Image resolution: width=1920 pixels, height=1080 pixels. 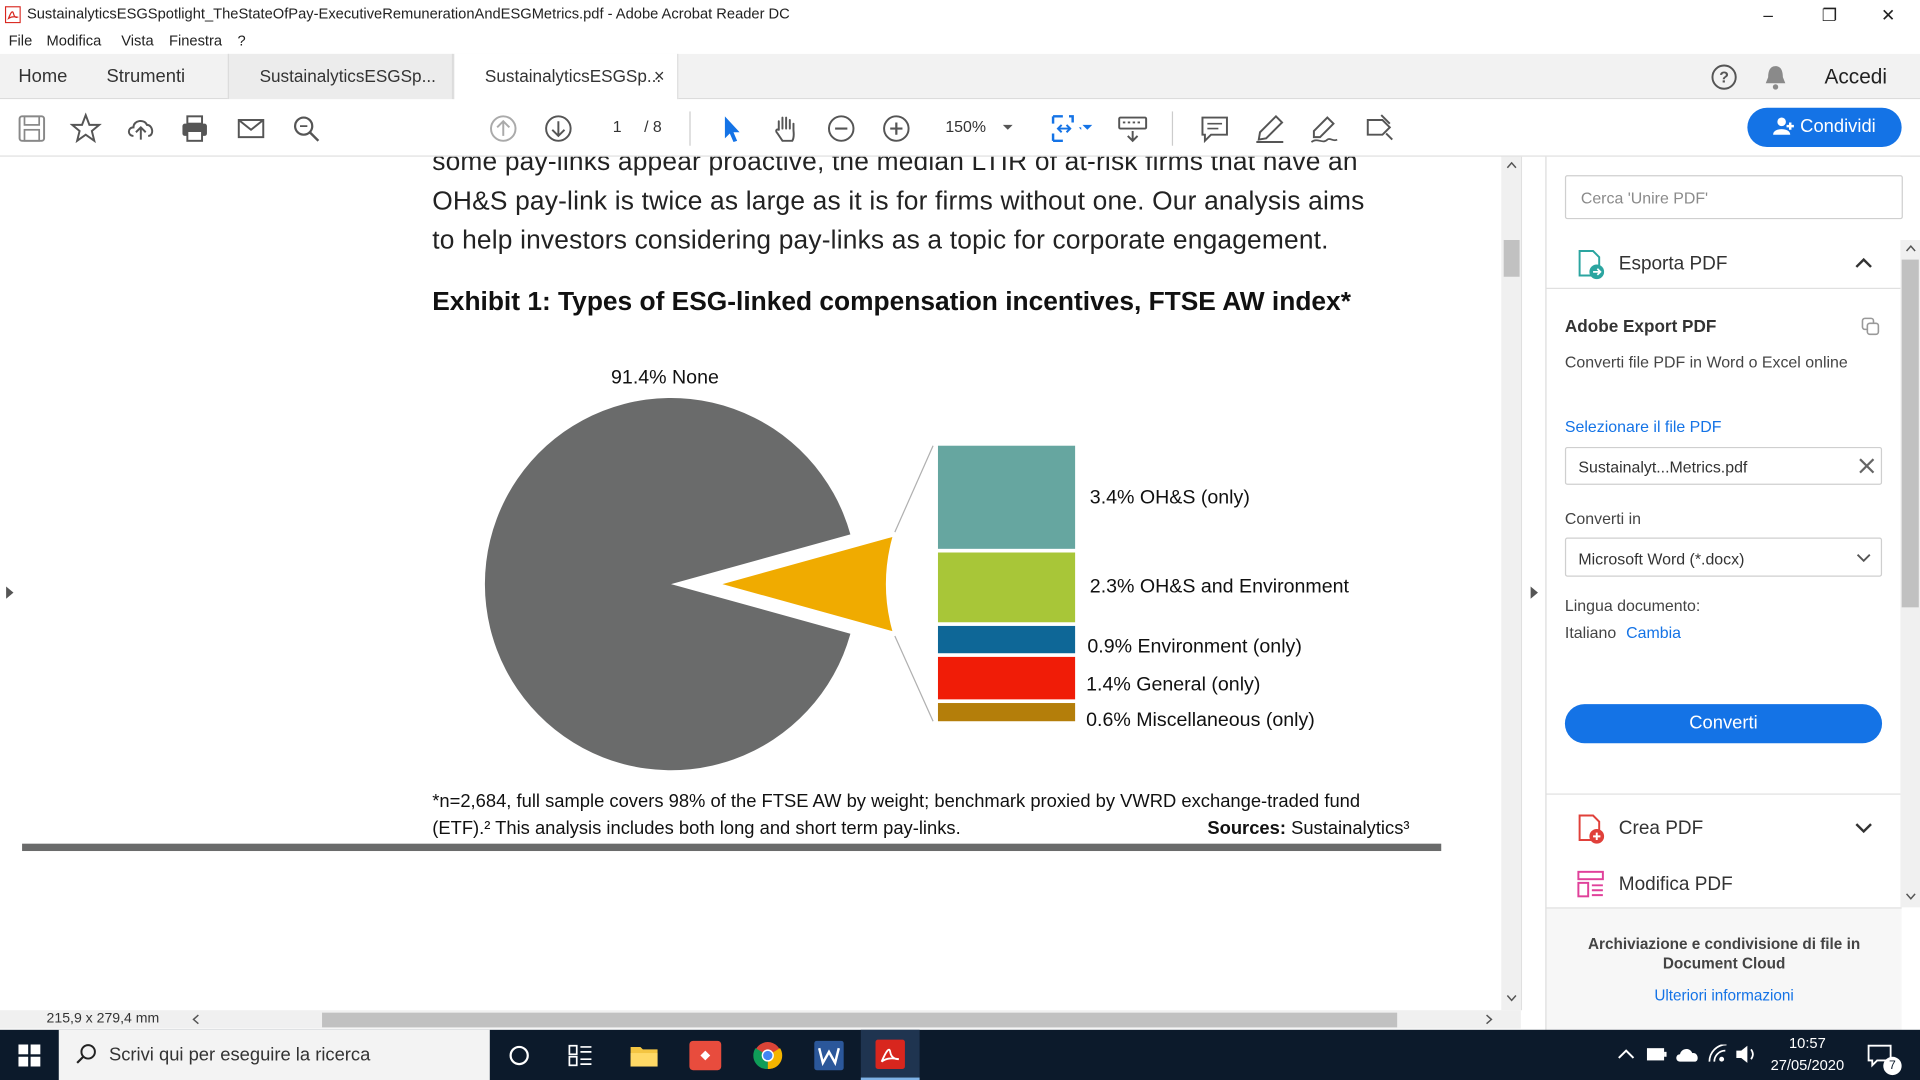 What do you see at coordinates (1657, 1054) in the screenshot?
I see `battery-icon` at bounding box center [1657, 1054].